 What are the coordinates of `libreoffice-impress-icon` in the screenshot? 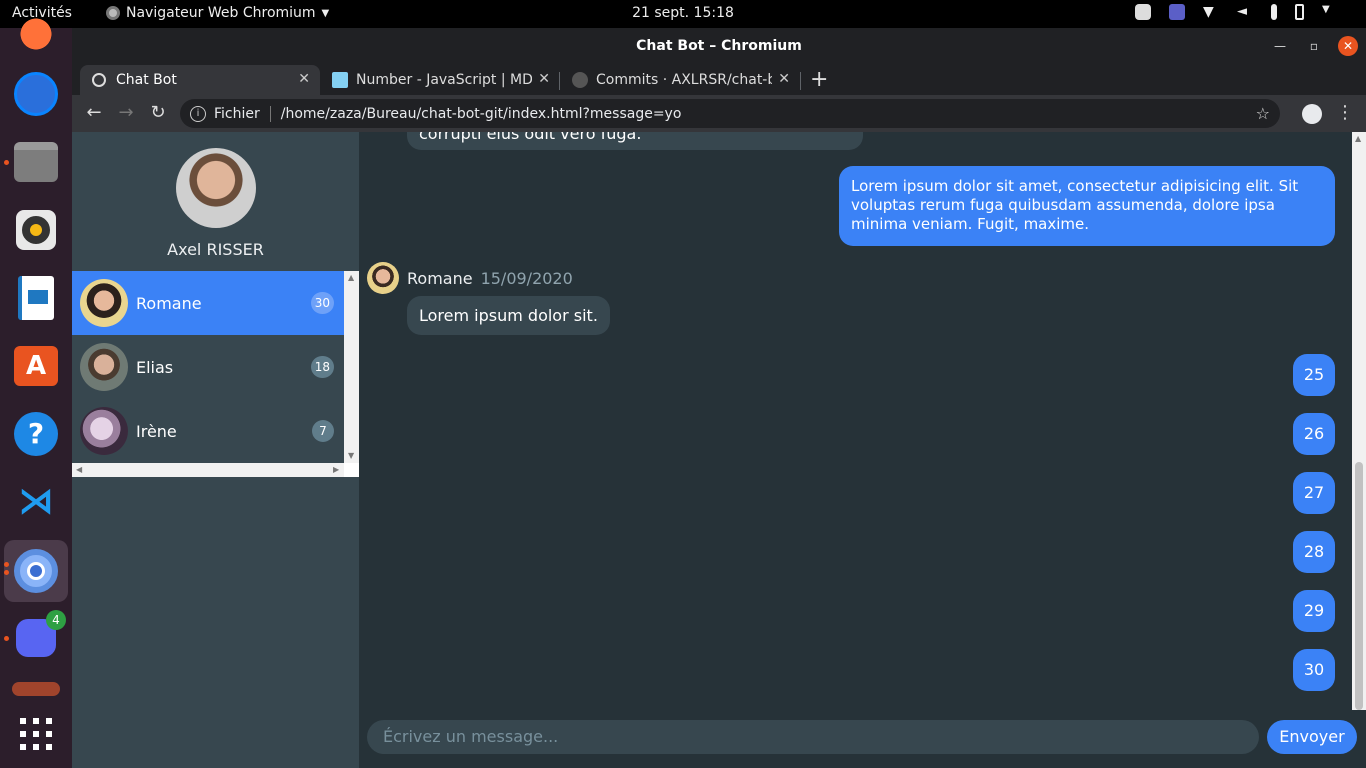 It's located at (36, 298).